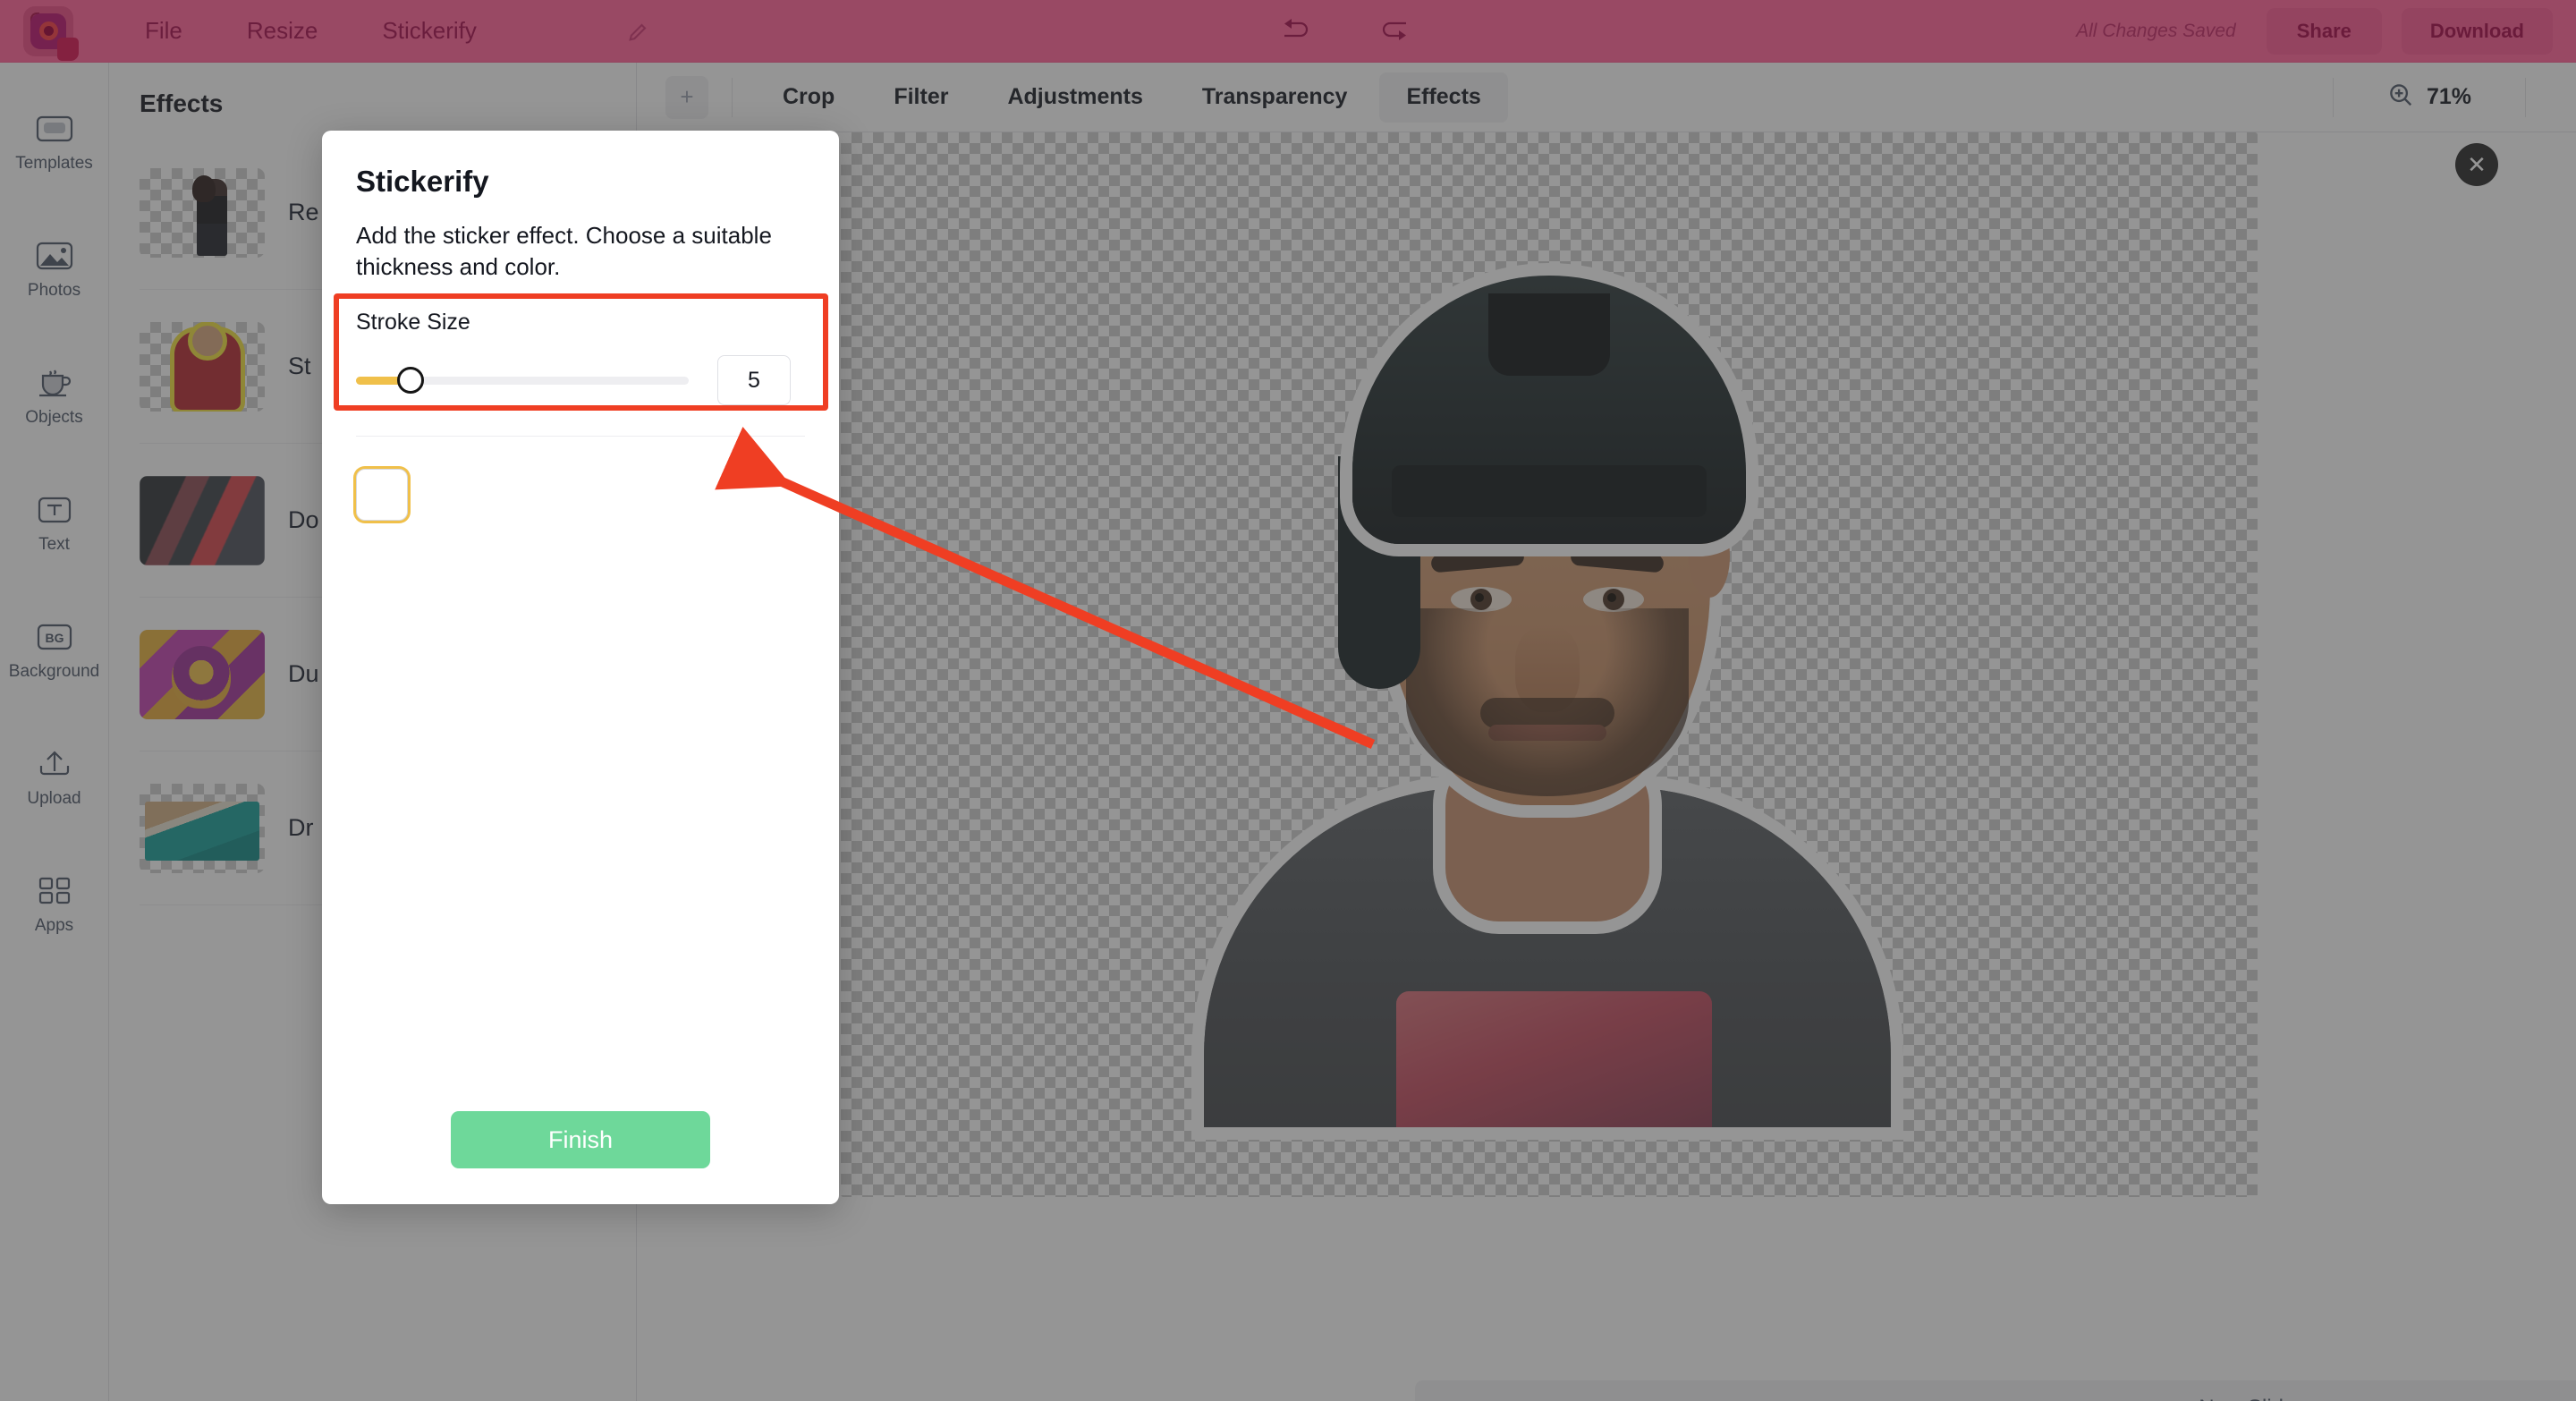  I want to click on sidebar-label-templates: Templates, so click(54, 163).